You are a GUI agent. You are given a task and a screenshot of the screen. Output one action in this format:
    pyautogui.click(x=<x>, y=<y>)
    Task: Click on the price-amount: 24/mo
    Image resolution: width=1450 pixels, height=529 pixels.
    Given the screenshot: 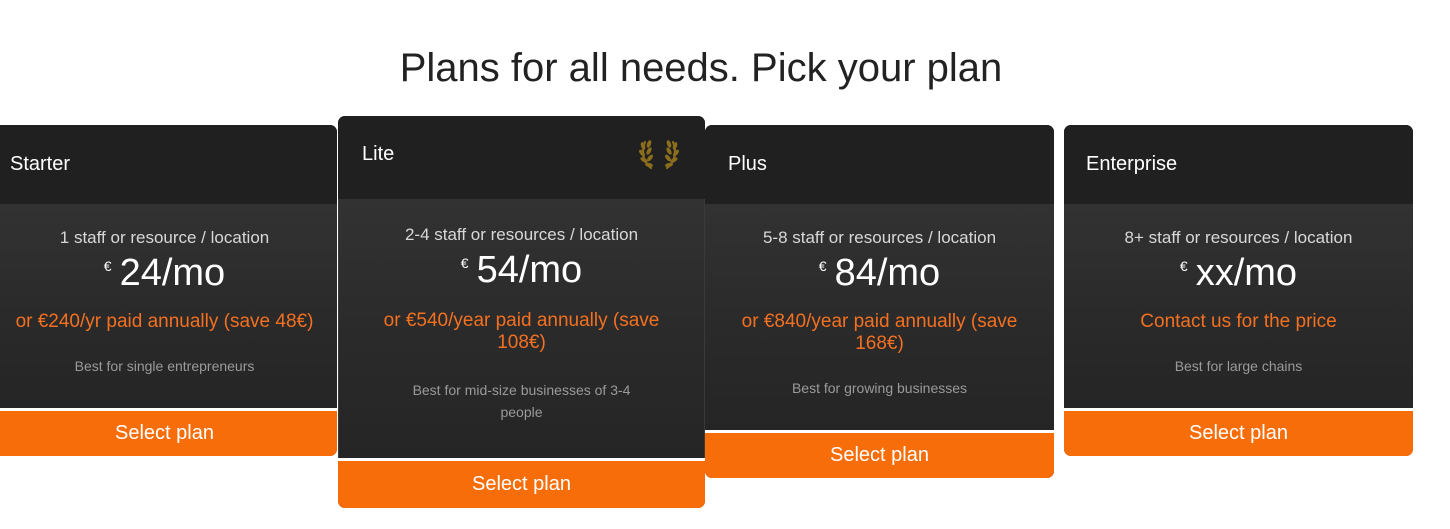 What is the action you would take?
    pyautogui.click(x=172, y=273)
    